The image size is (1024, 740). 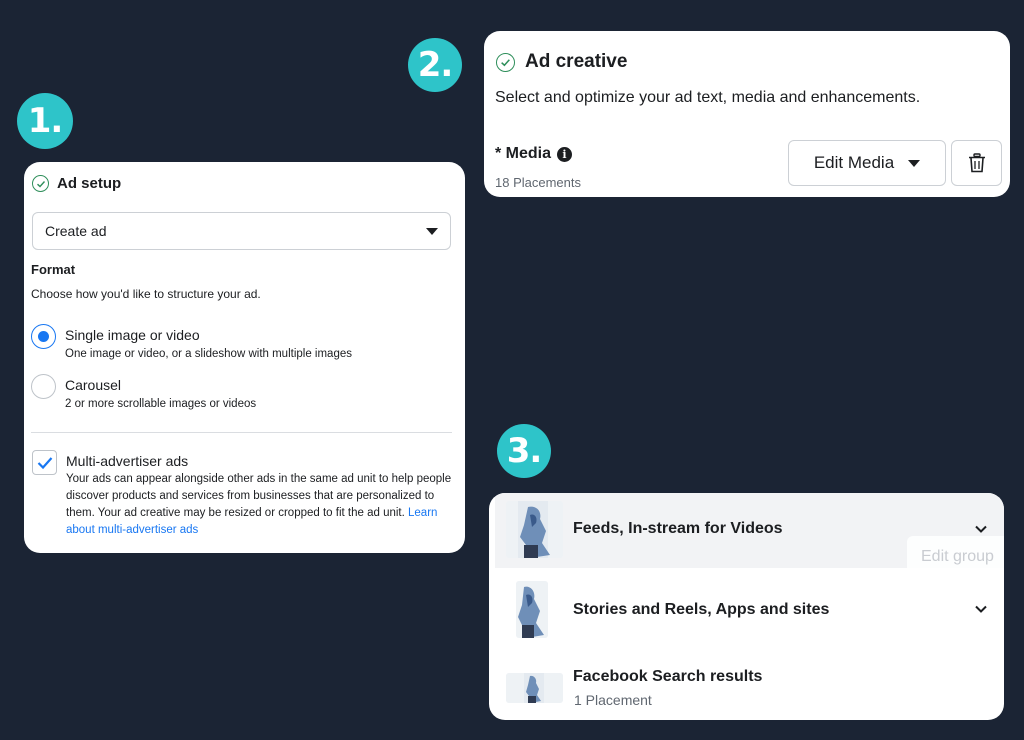 I want to click on edit-media-label: Edit Media, so click(x=854, y=162).